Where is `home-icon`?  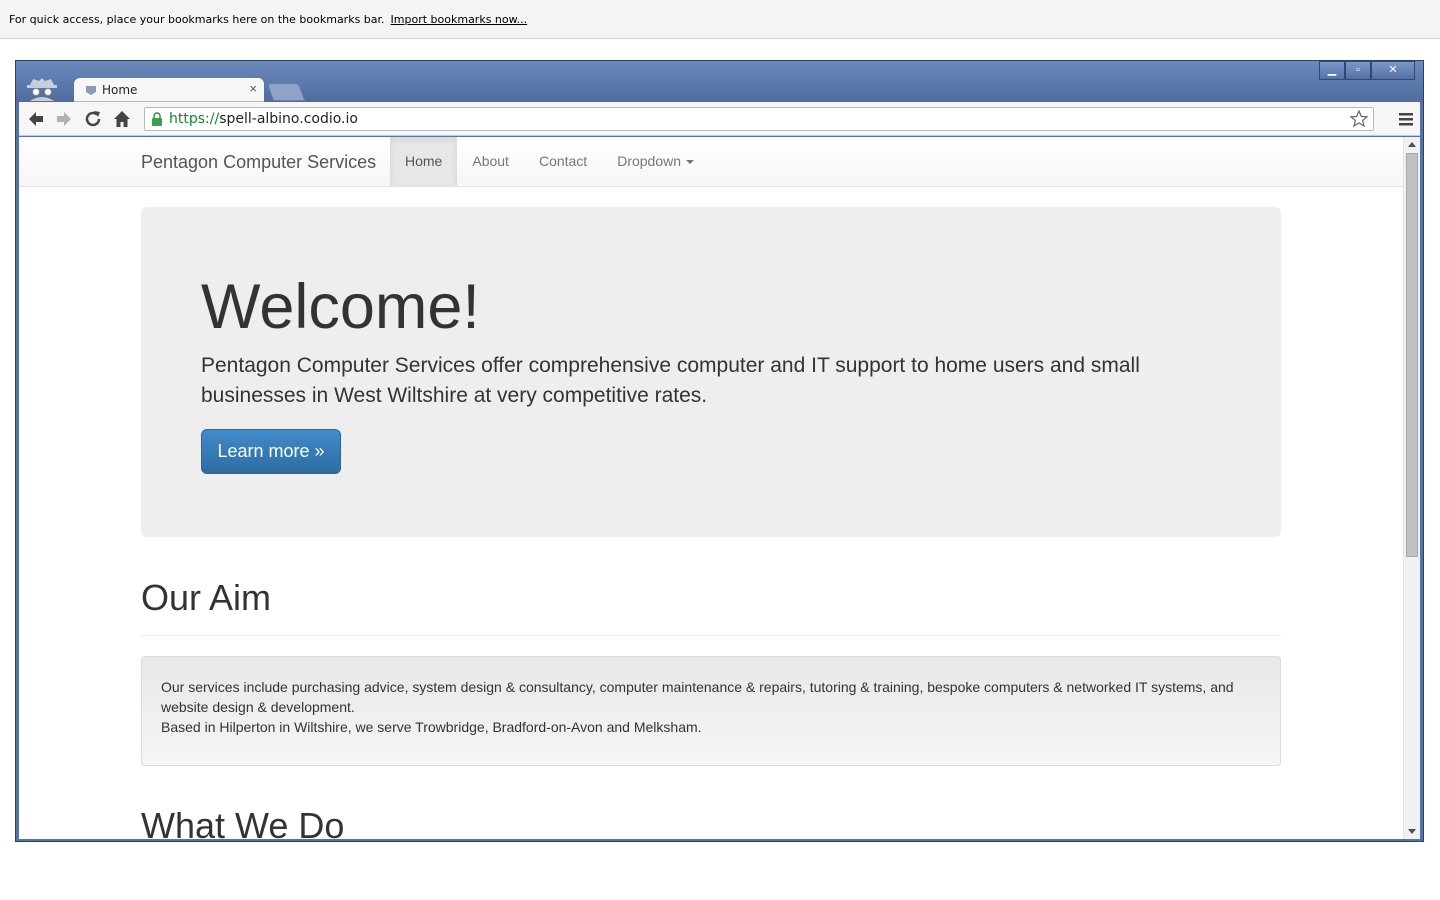
home-icon is located at coordinates (122, 119).